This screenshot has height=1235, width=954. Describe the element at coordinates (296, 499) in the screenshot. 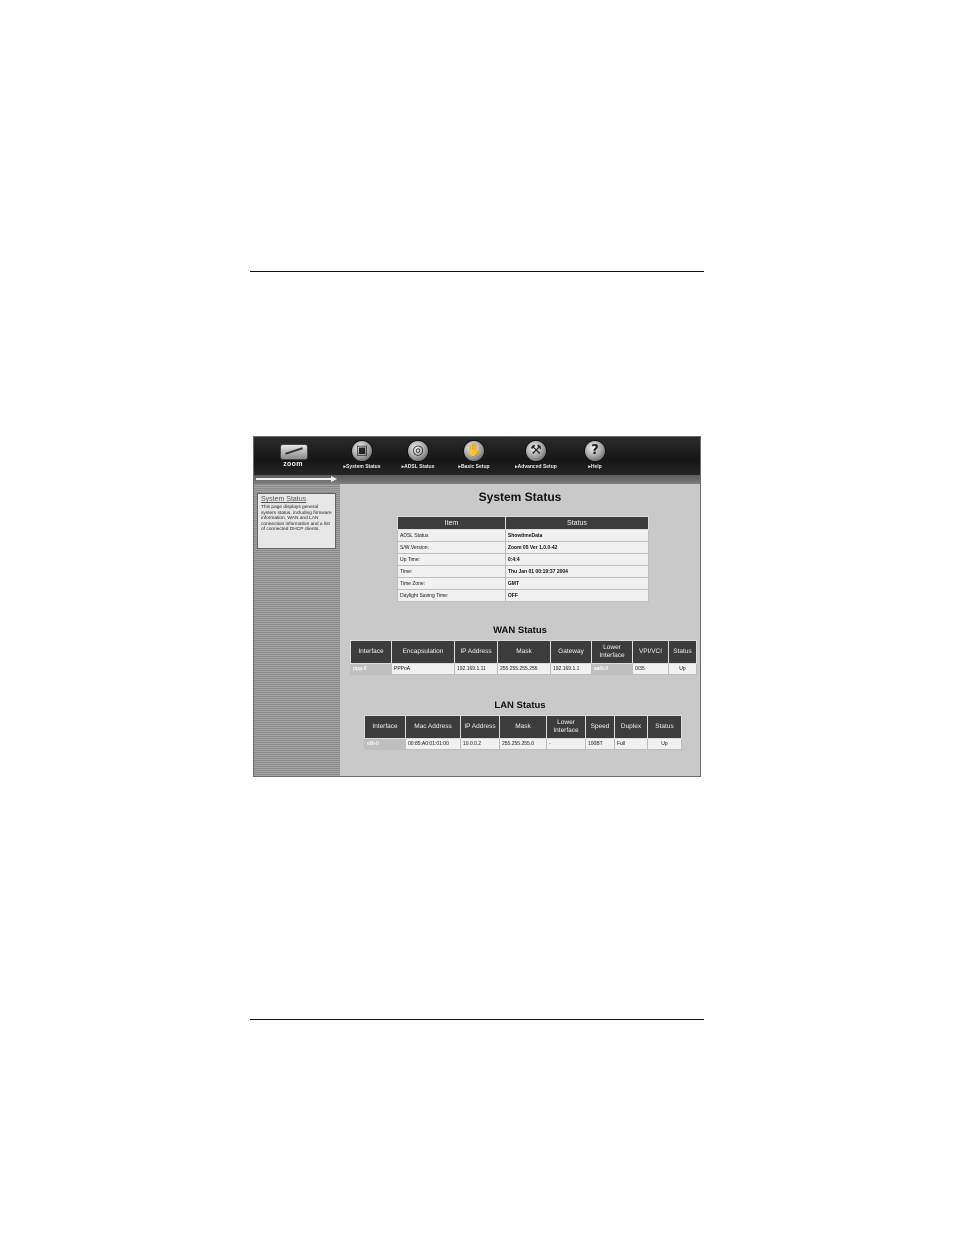

I see `help-title-link: System Status` at that location.